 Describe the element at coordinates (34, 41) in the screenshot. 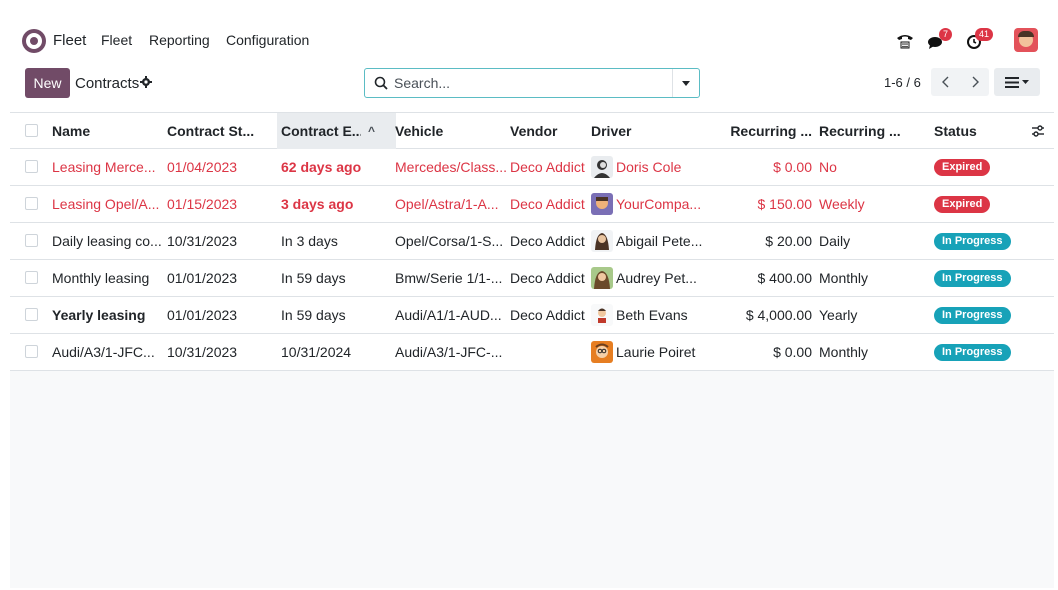

I see `fleet-app-icon` at that location.